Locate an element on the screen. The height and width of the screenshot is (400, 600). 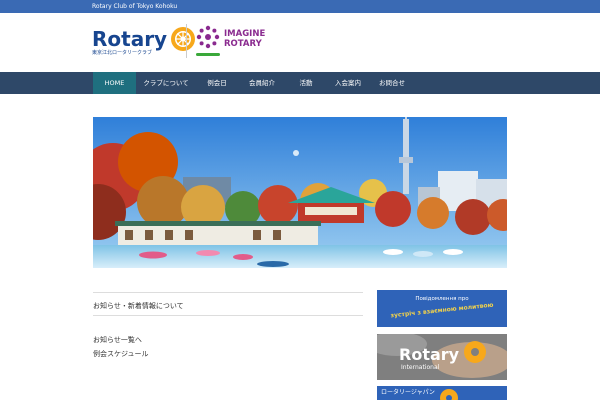
news-section-title: お知らせ・新着情報について is located at coordinates (228, 304).